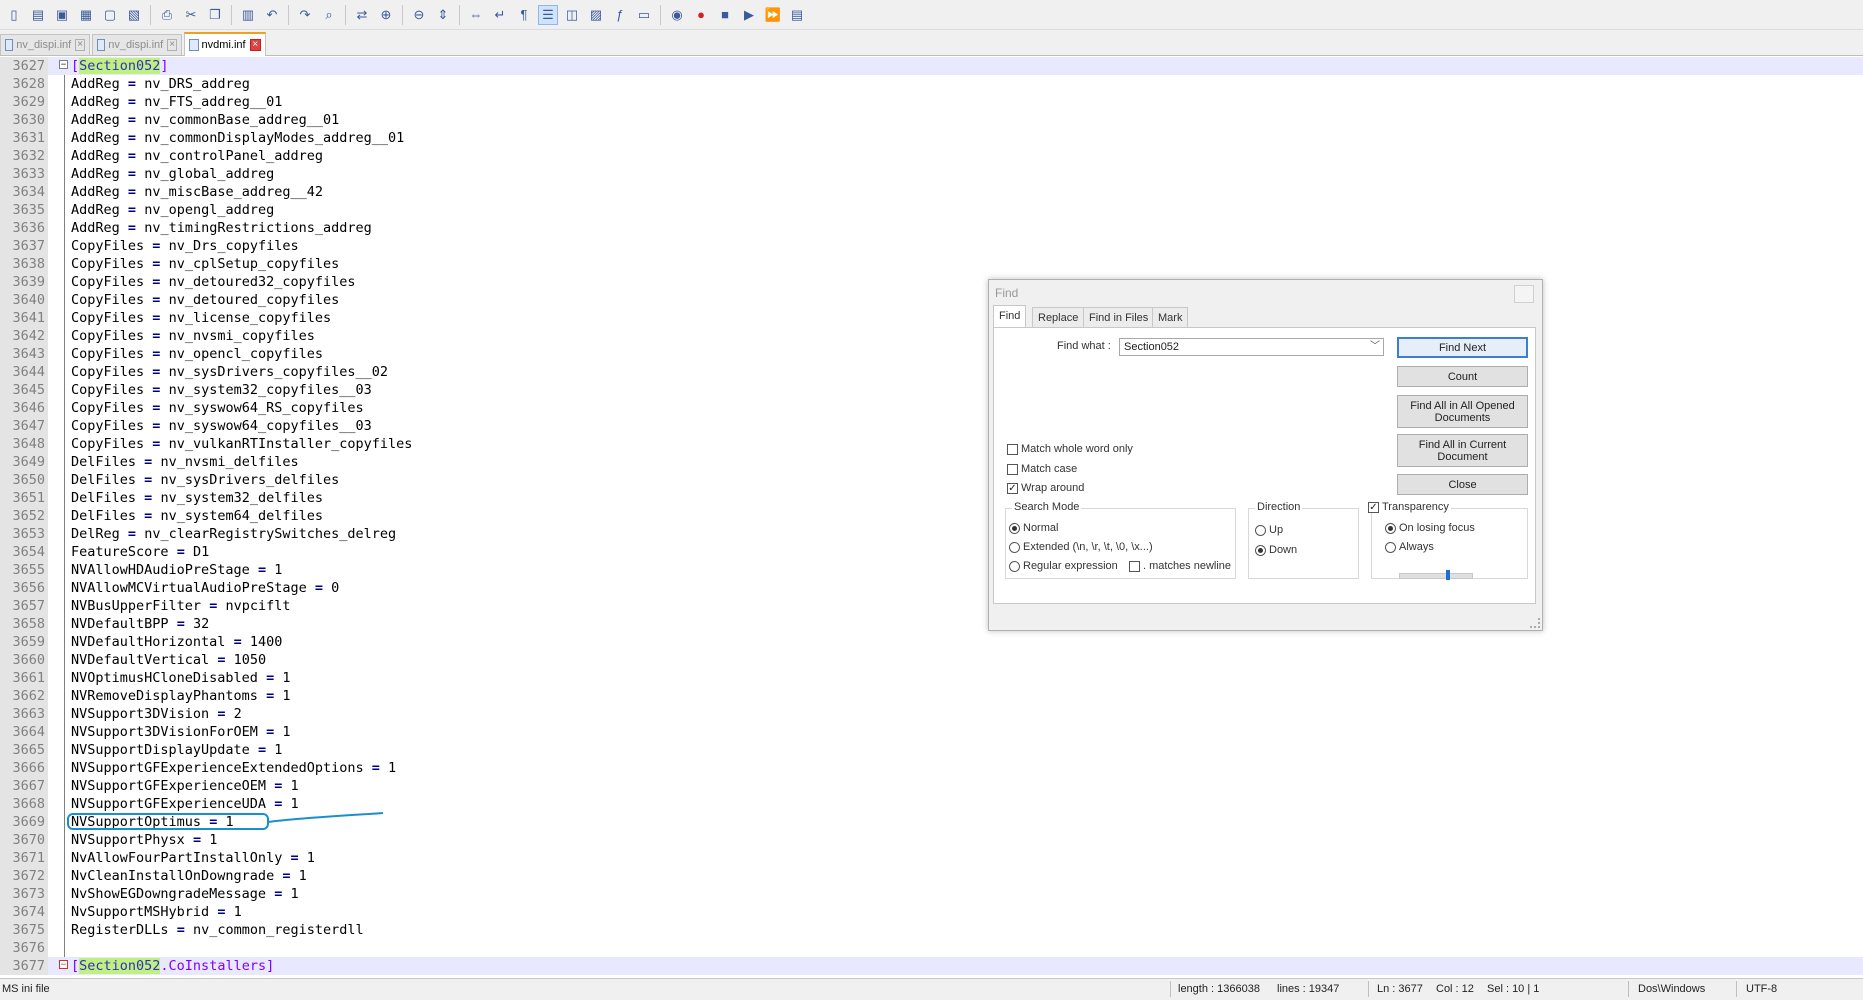 The height and width of the screenshot is (1000, 1863). What do you see at coordinates (272, 15) in the screenshot?
I see `undo-icon: ↶` at bounding box center [272, 15].